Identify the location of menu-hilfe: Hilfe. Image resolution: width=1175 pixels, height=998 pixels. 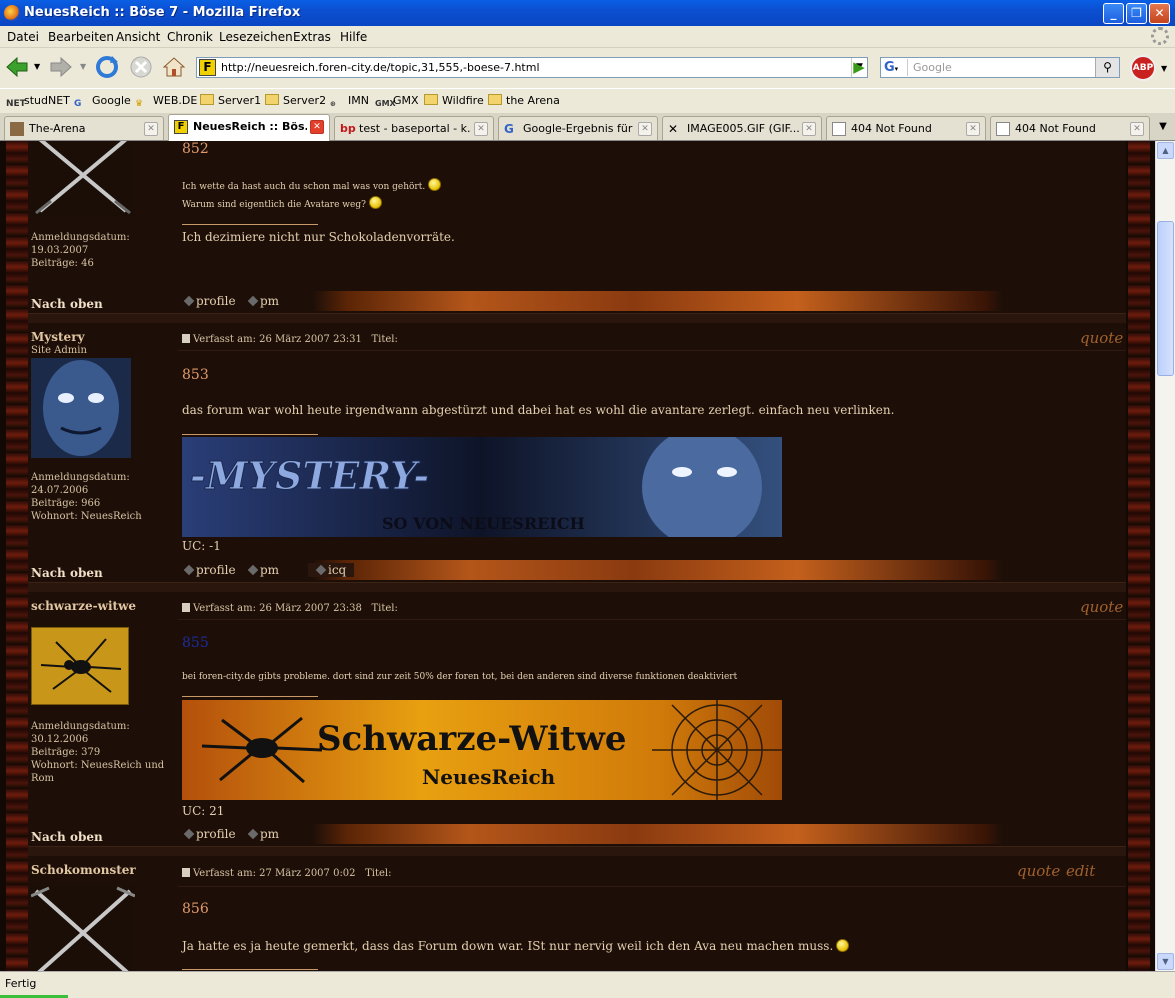
(353, 37).